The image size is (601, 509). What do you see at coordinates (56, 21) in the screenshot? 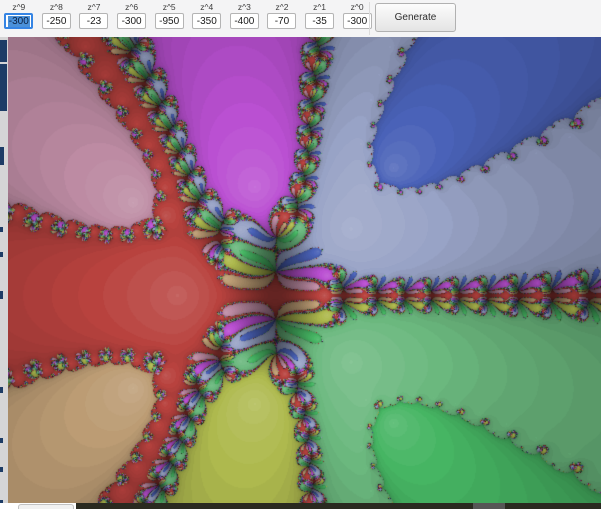
I see `coefficient-input-z8` at bounding box center [56, 21].